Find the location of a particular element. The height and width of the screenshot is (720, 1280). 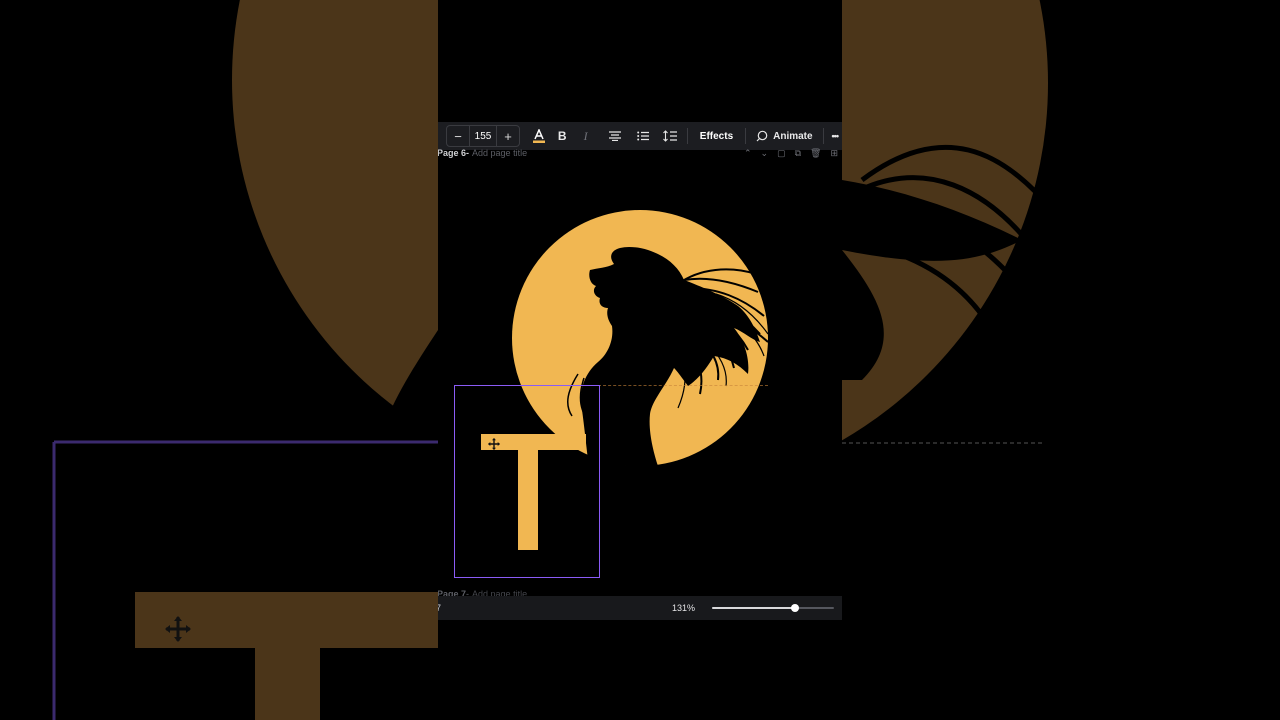

bold-button: B is located at coordinates (561, 136).